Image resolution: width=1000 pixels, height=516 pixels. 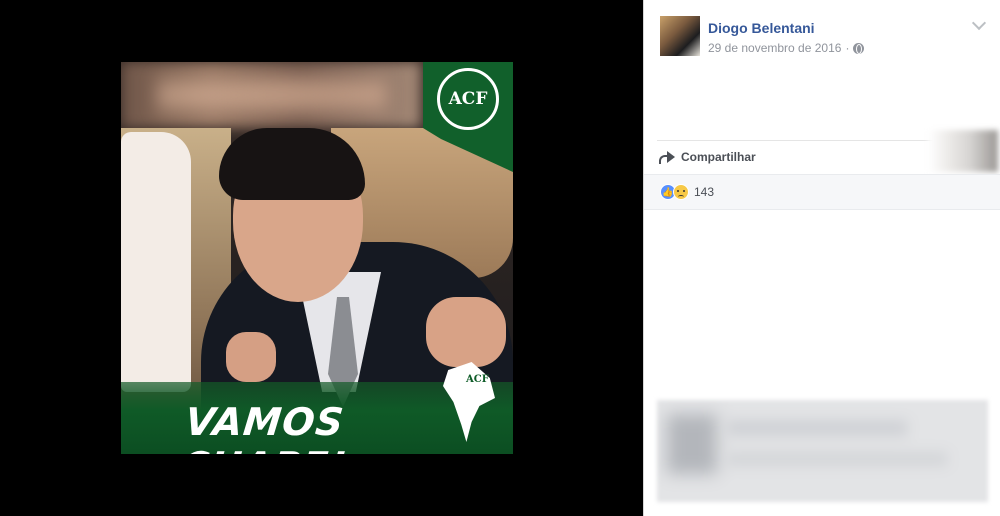 What do you see at coordinates (466, 332) in the screenshot?
I see `hand-gesture` at bounding box center [466, 332].